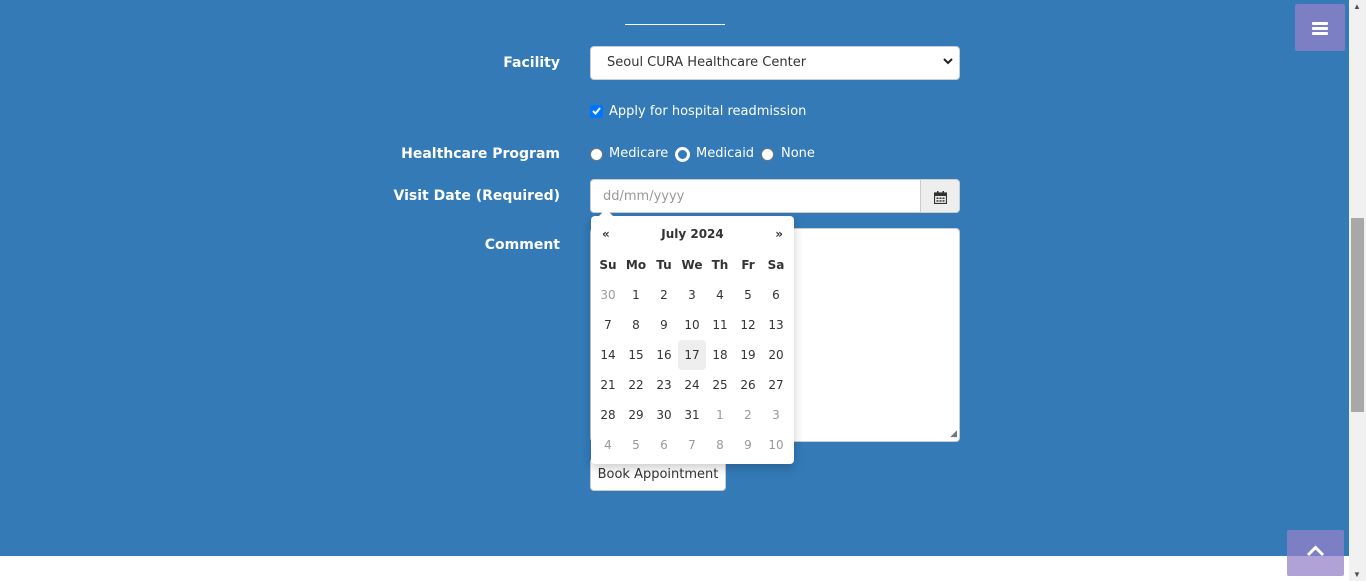  What do you see at coordinates (636, 355) in the screenshot?
I see `day-cell: 15` at bounding box center [636, 355].